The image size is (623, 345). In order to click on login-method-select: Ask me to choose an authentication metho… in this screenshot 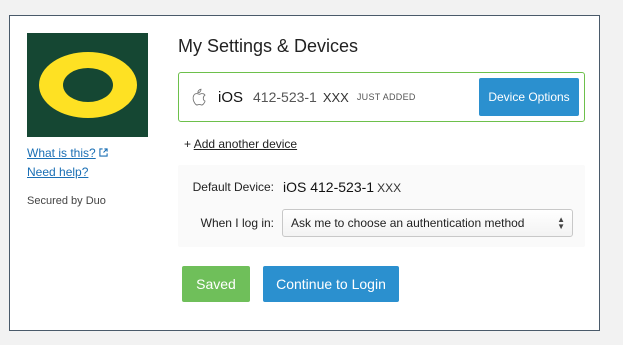, I will do `click(427, 223)`.